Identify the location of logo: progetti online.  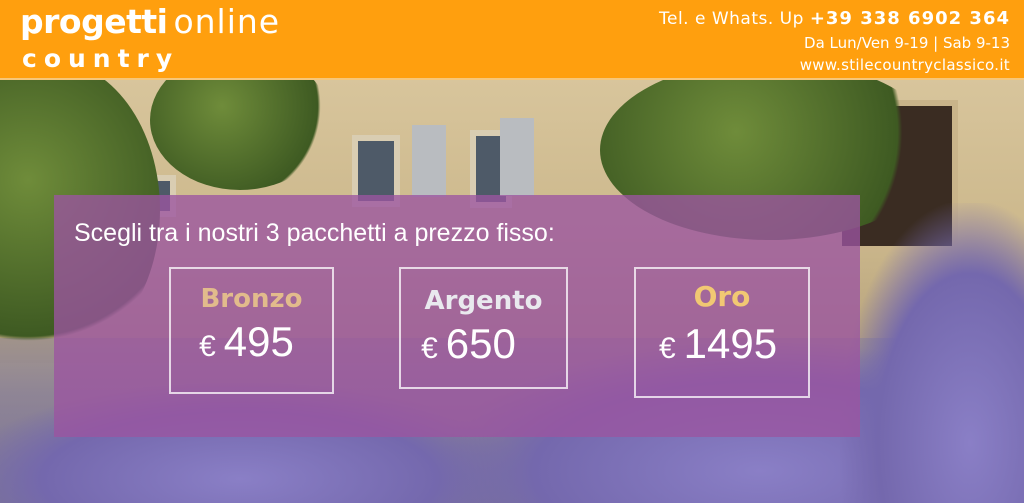
(150, 22).